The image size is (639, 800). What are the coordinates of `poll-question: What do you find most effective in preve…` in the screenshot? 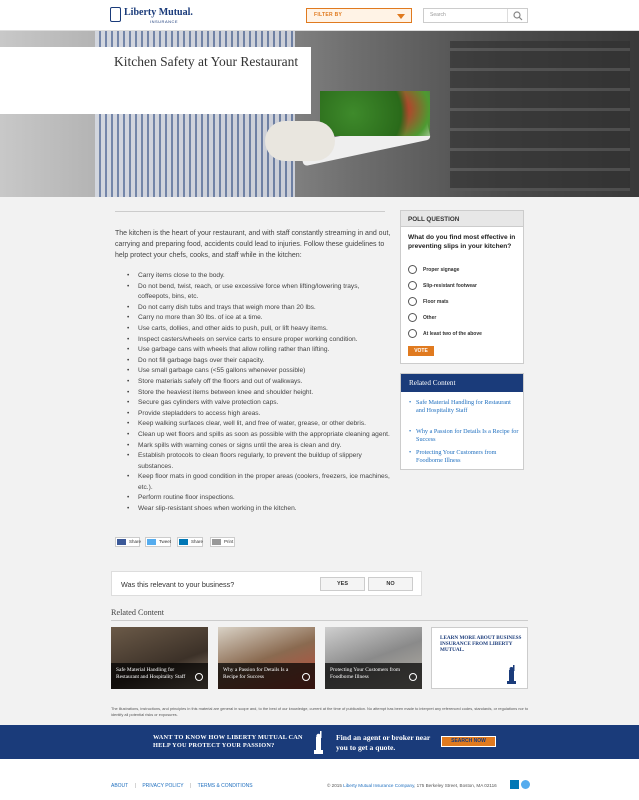 It's located at (462, 242).